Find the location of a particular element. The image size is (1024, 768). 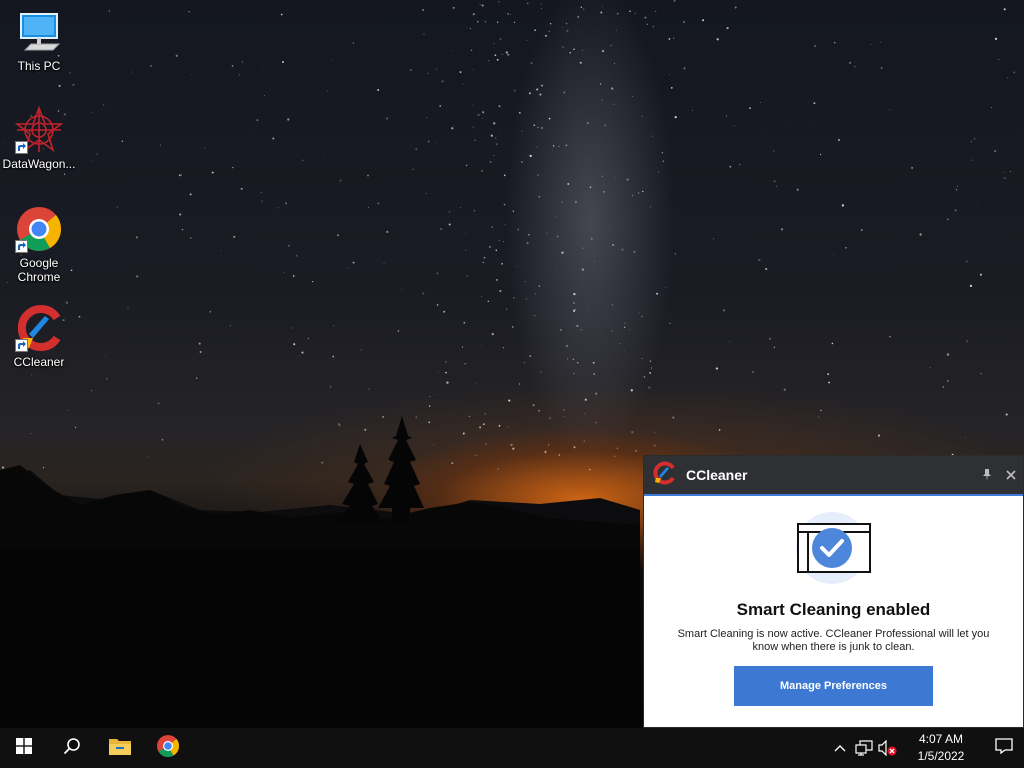

ccleaner-icon is located at coordinates (39, 328).